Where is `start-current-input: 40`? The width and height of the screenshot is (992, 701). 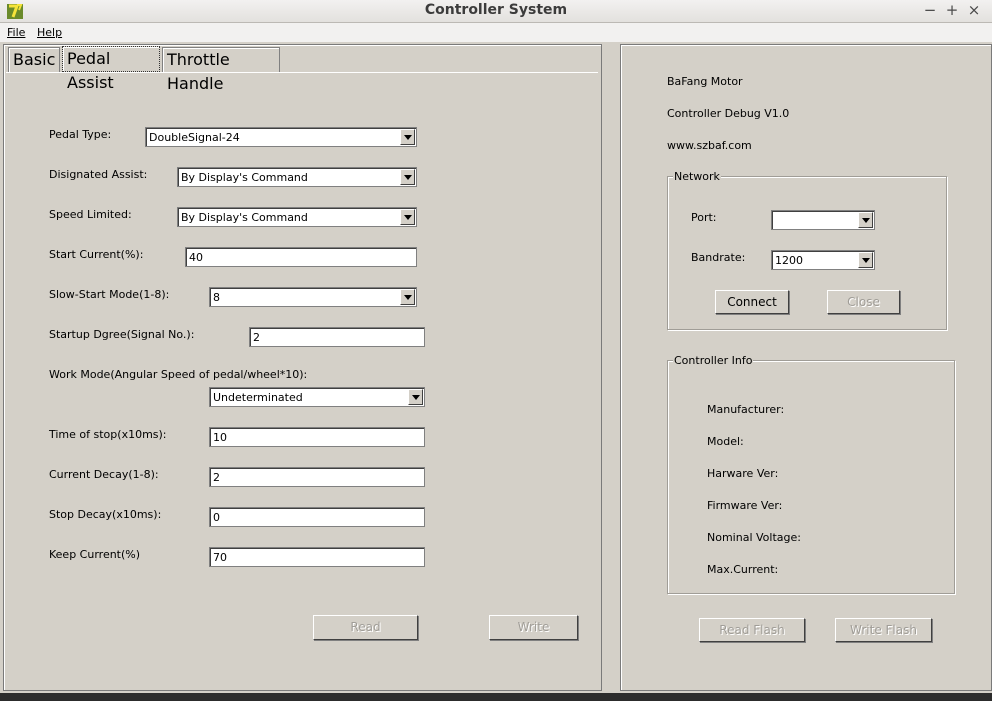
start-current-input: 40 is located at coordinates (301, 257).